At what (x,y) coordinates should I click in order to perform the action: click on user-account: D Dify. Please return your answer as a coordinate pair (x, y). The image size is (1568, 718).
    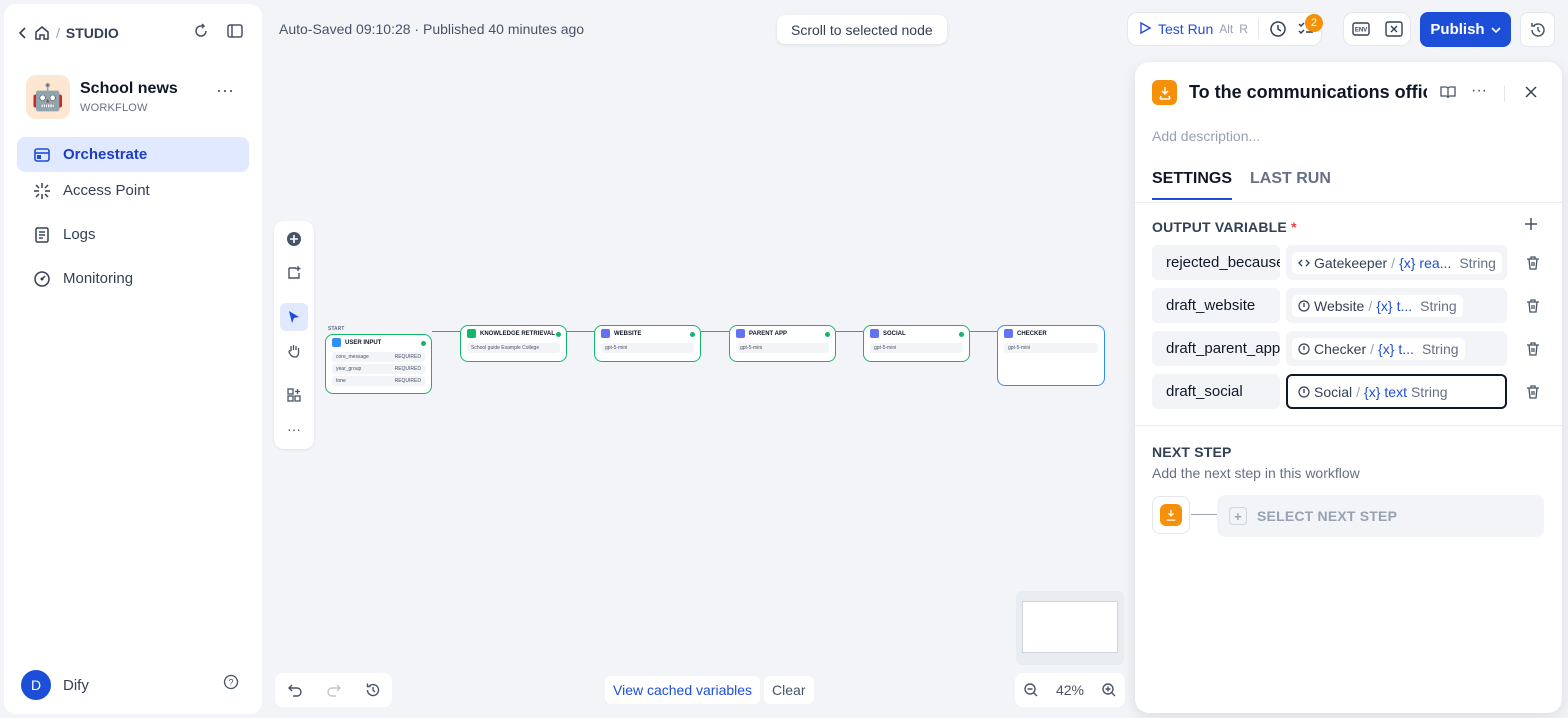
    Looking at the image, I should click on (55, 685).